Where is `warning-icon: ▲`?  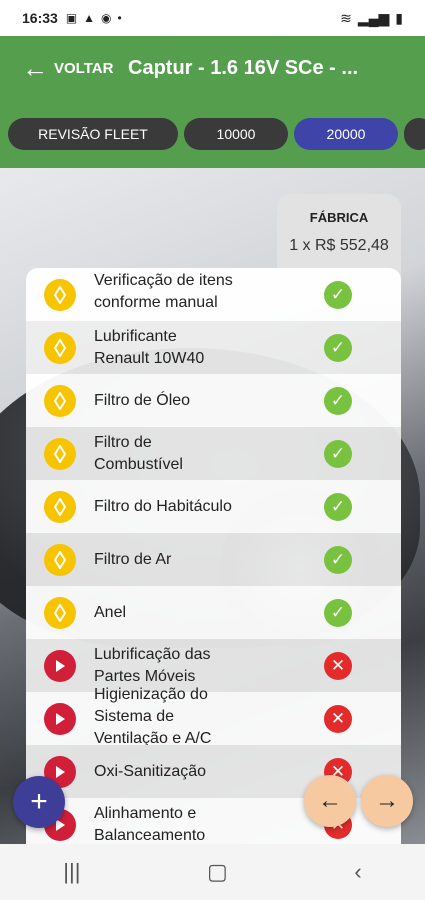 warning-icon: ▲ is located at coordinates (89, 18).